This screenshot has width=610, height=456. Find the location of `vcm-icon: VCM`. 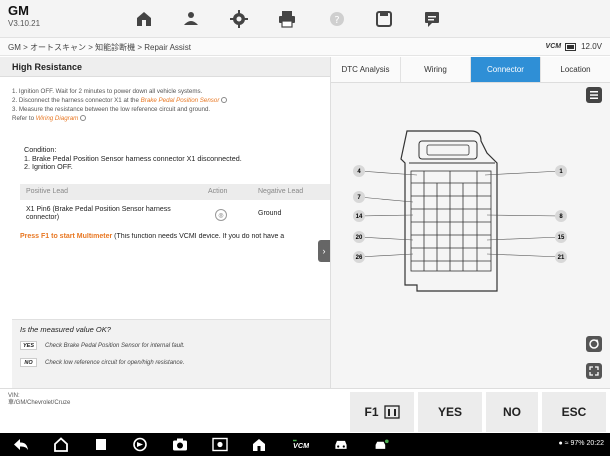

vcm-icon: VCM is located at coordinates (301, 444).